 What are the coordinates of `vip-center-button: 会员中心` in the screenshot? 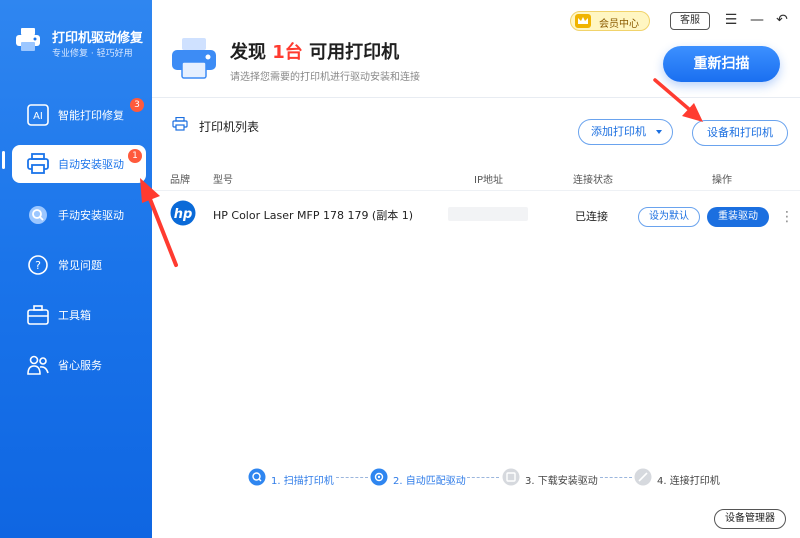 It's located at (610, 21).